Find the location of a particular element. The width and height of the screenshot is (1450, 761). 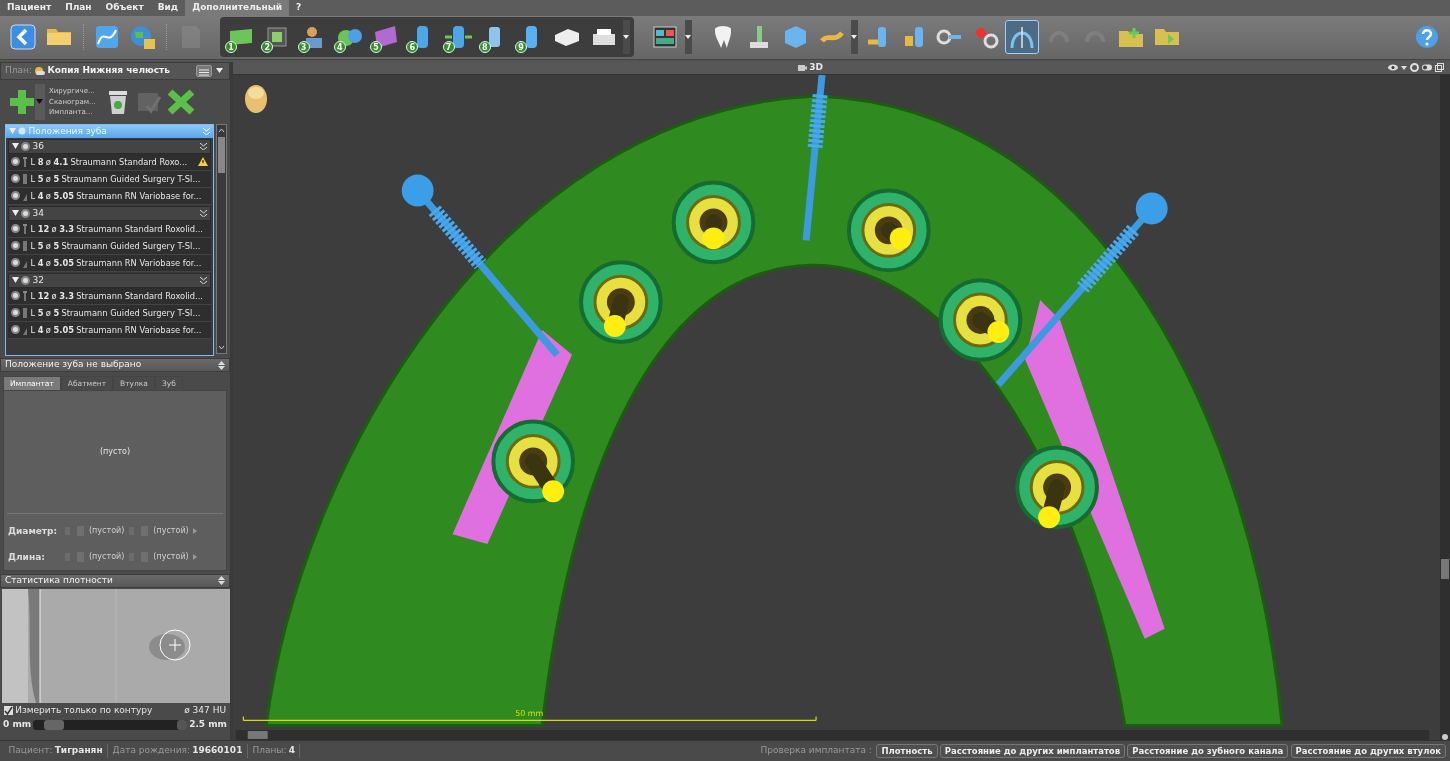

tree-label: Положения зуба is located at coordinates (68, 131).